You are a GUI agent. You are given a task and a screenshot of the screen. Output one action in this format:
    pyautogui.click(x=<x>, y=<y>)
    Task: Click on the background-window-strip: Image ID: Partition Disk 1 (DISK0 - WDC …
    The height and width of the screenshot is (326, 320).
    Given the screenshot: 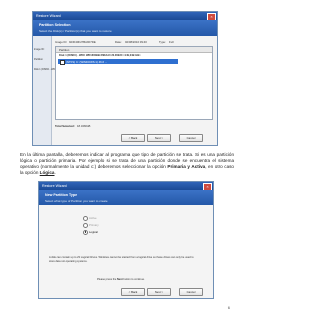 What is the action you would take?
    pyautogui.click(x=56, y=90)
    